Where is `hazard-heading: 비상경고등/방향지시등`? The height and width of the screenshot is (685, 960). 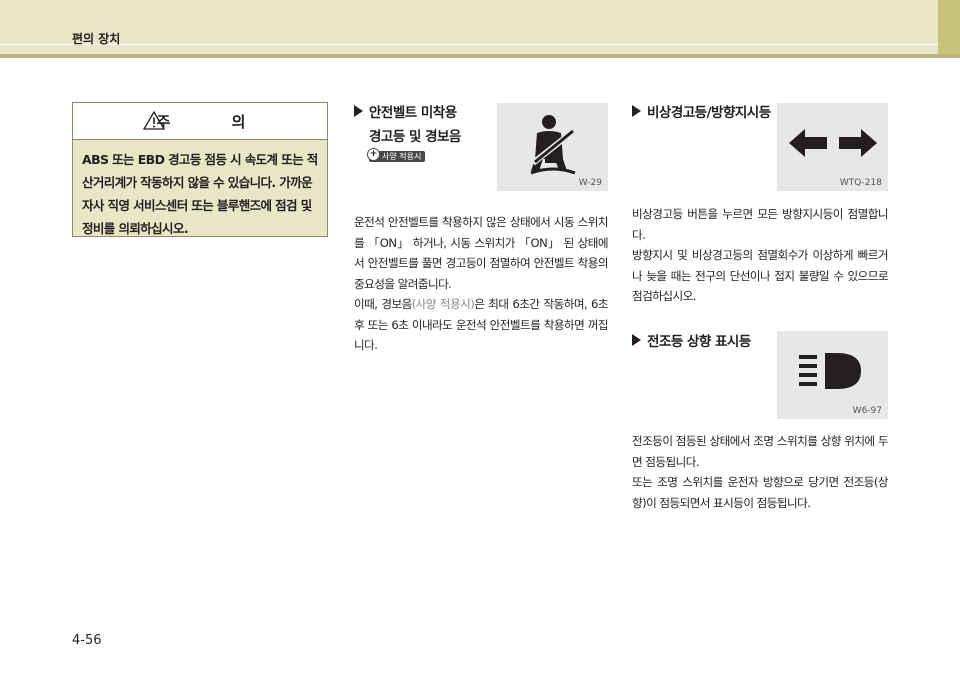
hazard-heading: 비상경고등/방향지시등 is located at coordinates (707, 113).